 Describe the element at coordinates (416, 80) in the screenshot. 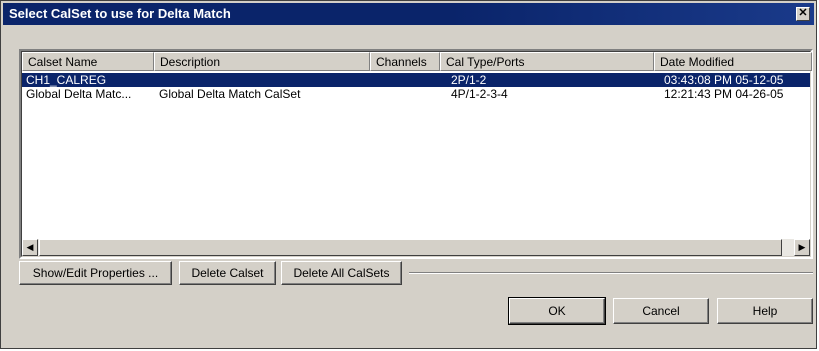

I see `table-row: CH1_CALREG 2P/1-2 03:43:08 PM 05-12-05` at that location.